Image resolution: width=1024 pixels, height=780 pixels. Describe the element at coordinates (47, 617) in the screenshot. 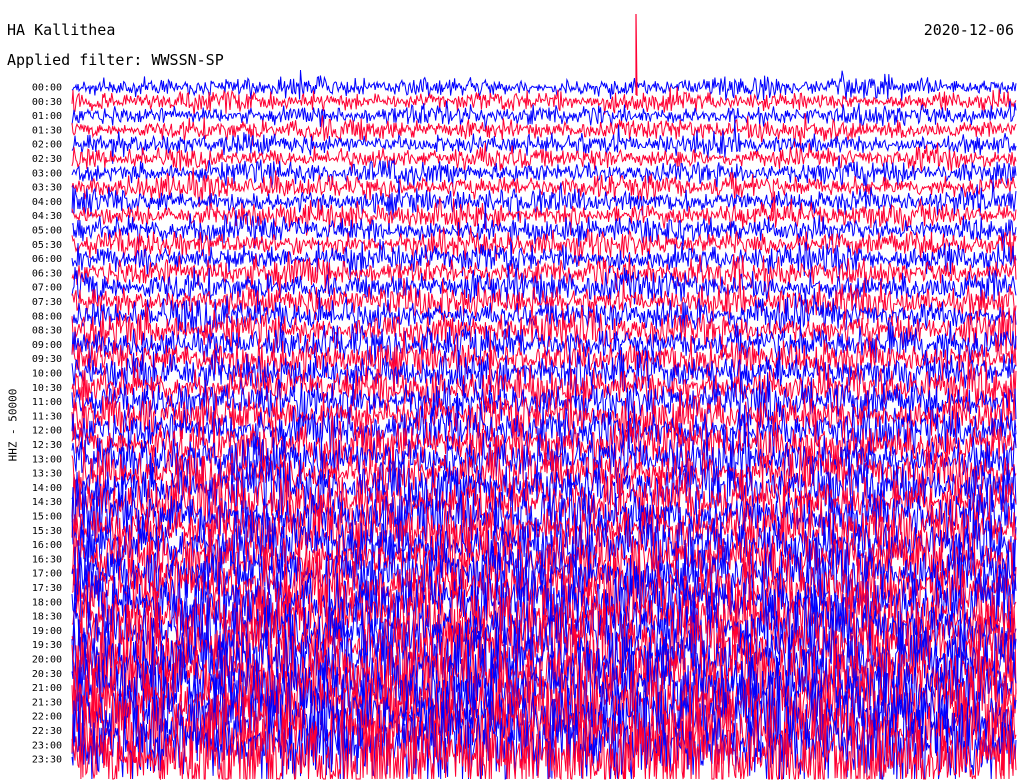

I see `tick-label: 18:30` at that location.